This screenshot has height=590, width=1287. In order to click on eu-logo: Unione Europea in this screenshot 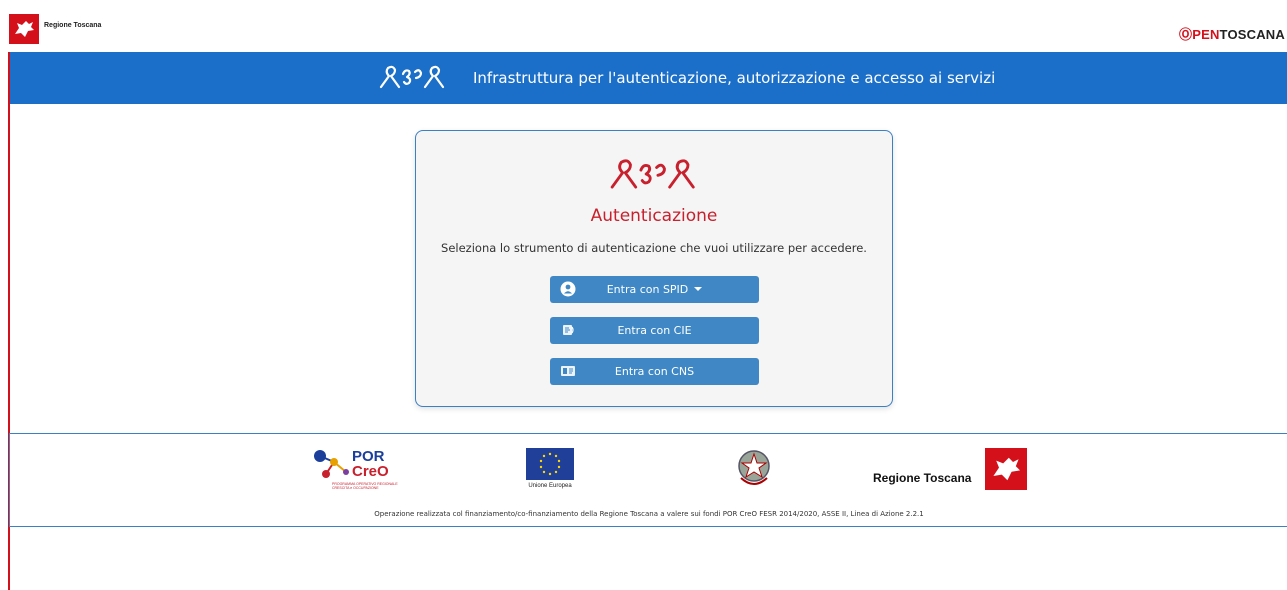, I will do `click(550, 469)`.